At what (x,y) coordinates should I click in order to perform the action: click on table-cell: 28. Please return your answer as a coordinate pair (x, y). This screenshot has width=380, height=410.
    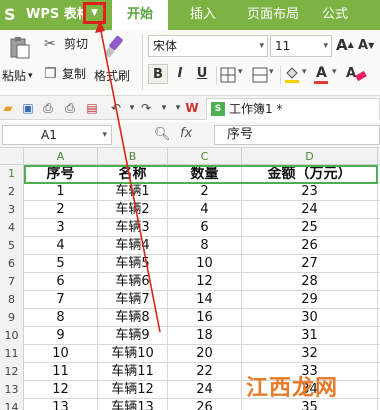
    Looking at the image, I should click on (310, 282).